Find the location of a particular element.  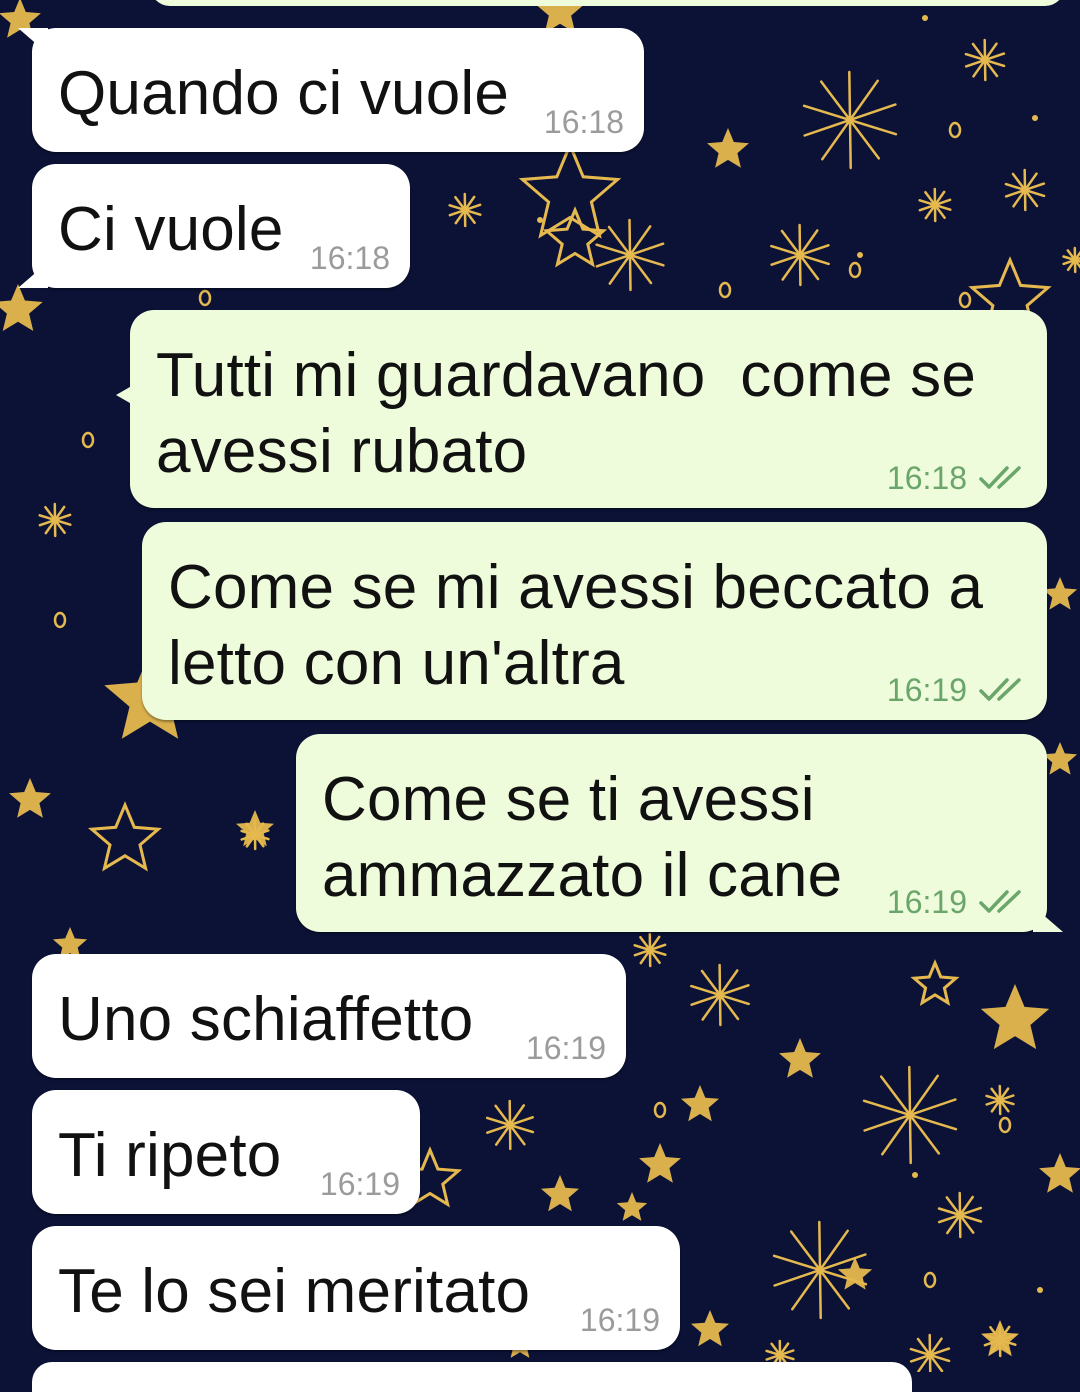

message-text: Ci vuole is located at coordinates (171, 230).